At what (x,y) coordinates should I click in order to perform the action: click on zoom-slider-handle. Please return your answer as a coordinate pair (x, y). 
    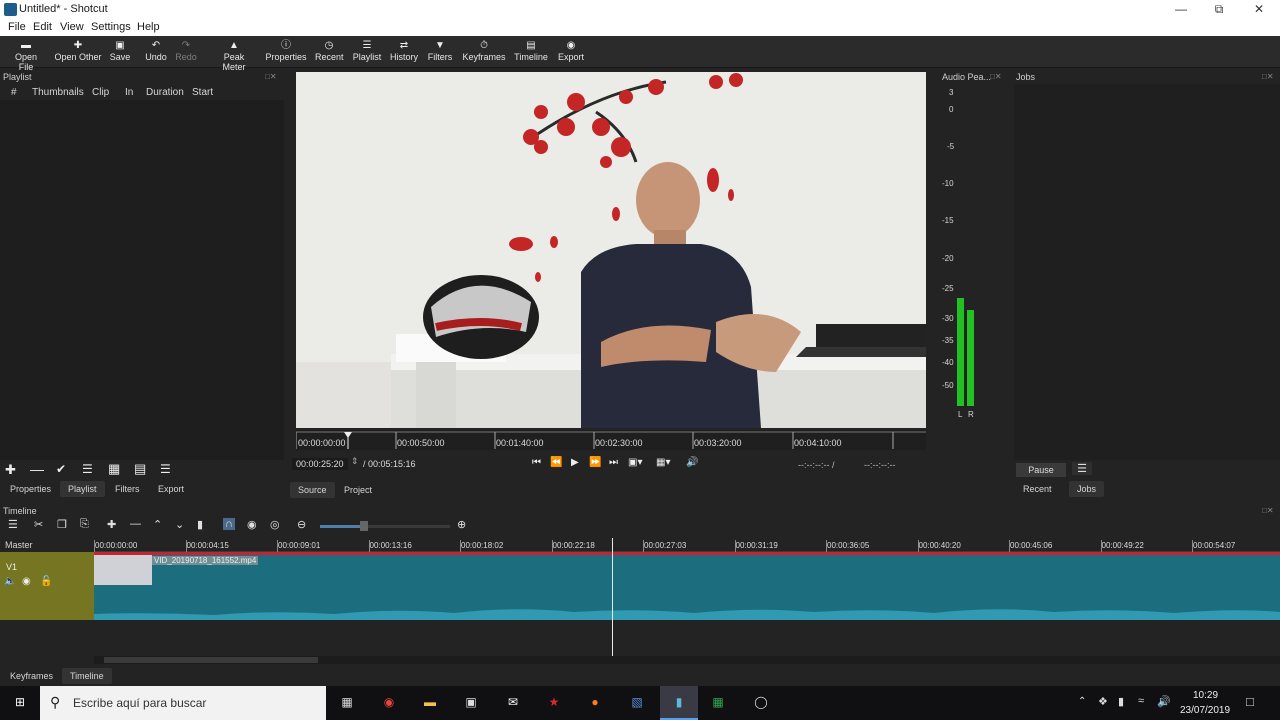
    Looking at the image, I should click on (364, 526).